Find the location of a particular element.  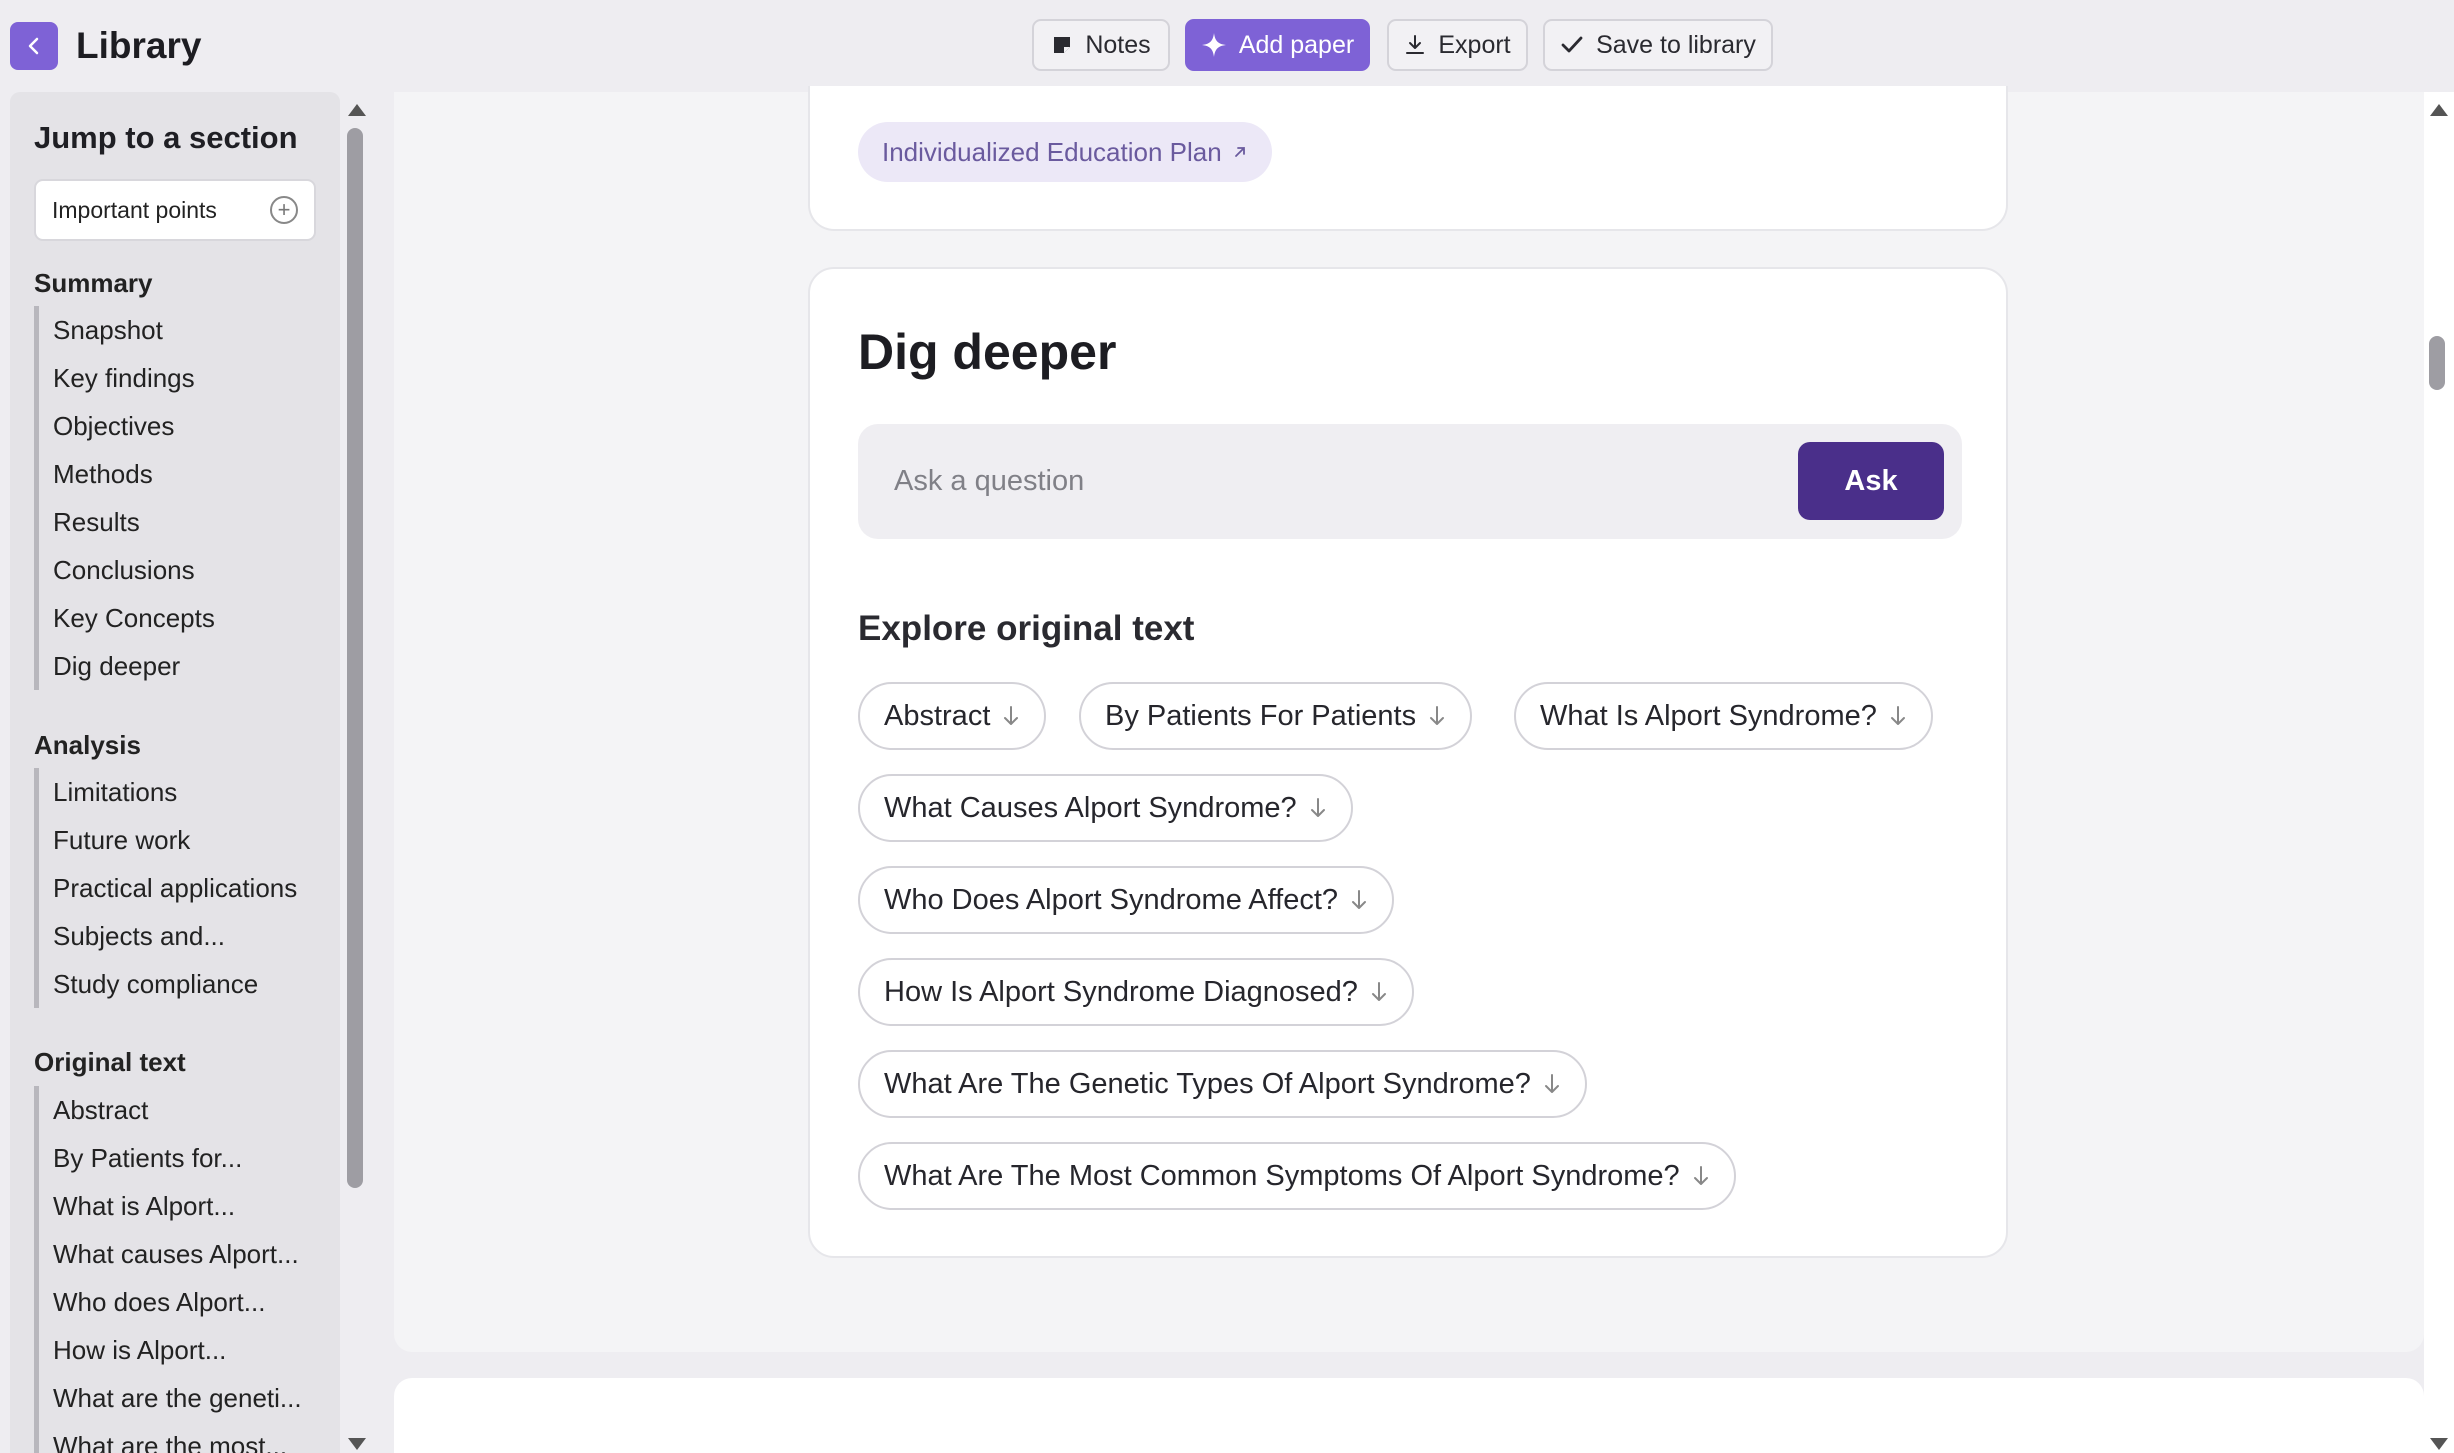

sidebar-scroll-thumb is located at coordinates (355, 658).